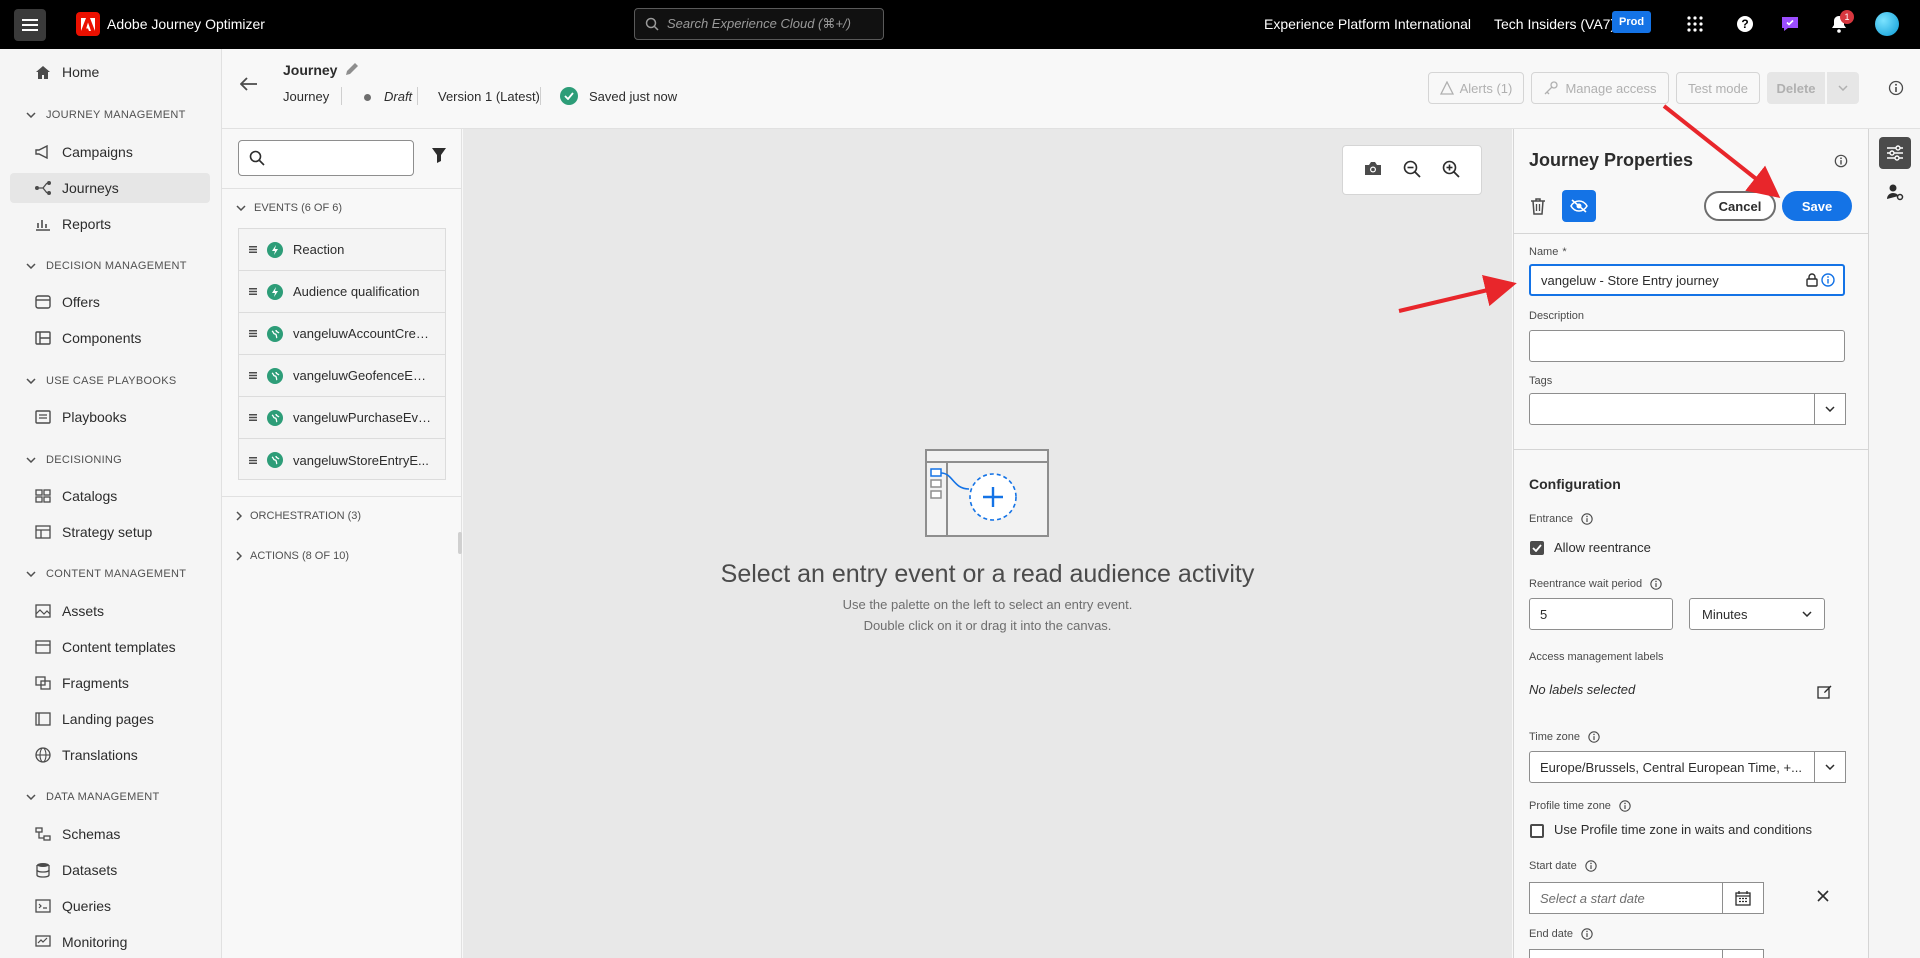 The width and height of the screenshot is (1920, 958). What do you see at coordinates (110, 152) in the screenshot?
I see `nav-campaigns: Campaigns` at bounding box center [110, 152].